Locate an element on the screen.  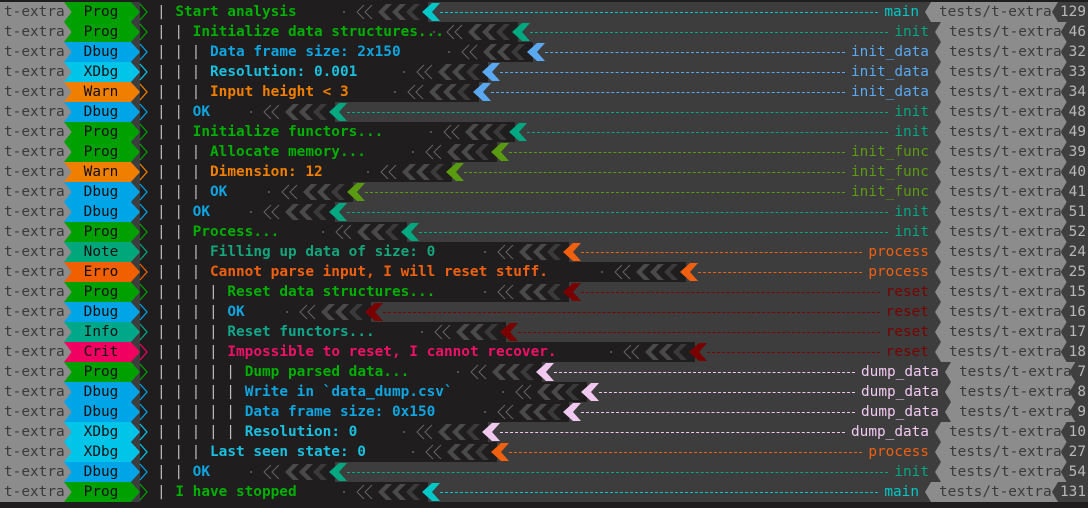
indent-guides: | | | | is located at coordinates (187, 332).